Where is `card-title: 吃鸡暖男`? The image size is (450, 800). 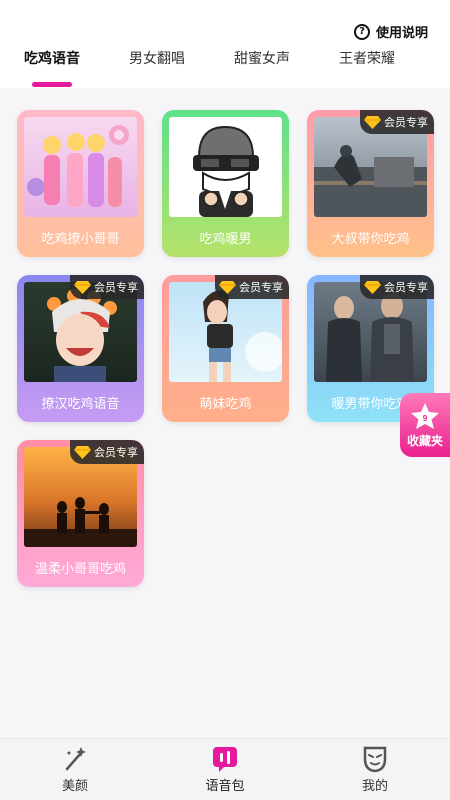 card-title: 吃鸡暖男 is located at coordinates (225, 239).